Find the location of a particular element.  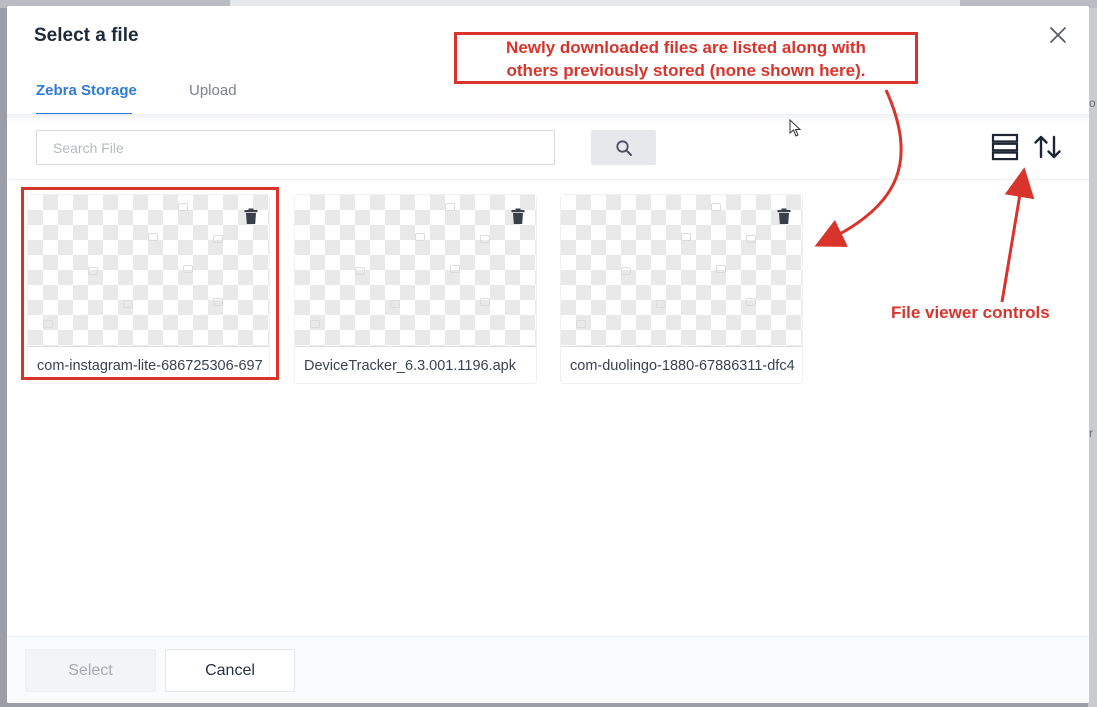

close-icon is located at coordinates (1058, 35).